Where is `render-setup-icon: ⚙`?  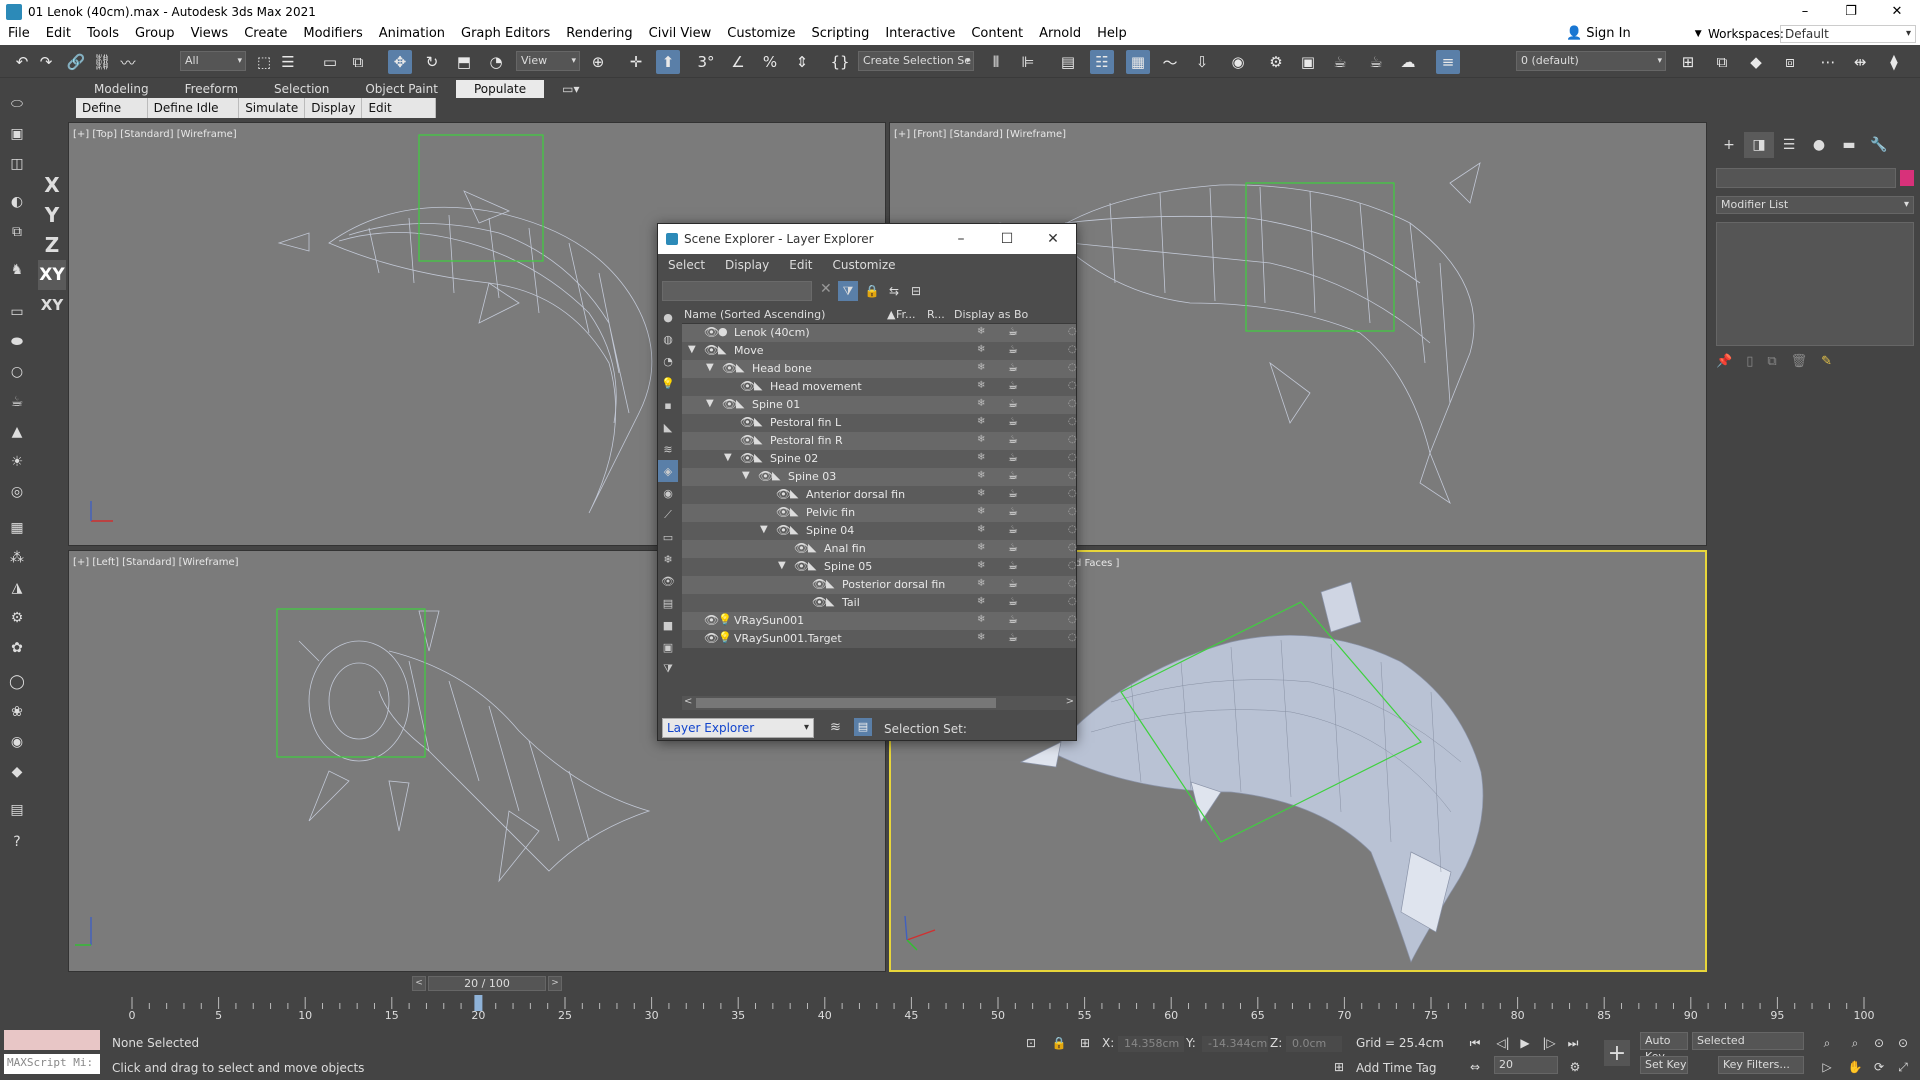
render-setup-icon: ⚙ is located at coordinates (1276, 62).